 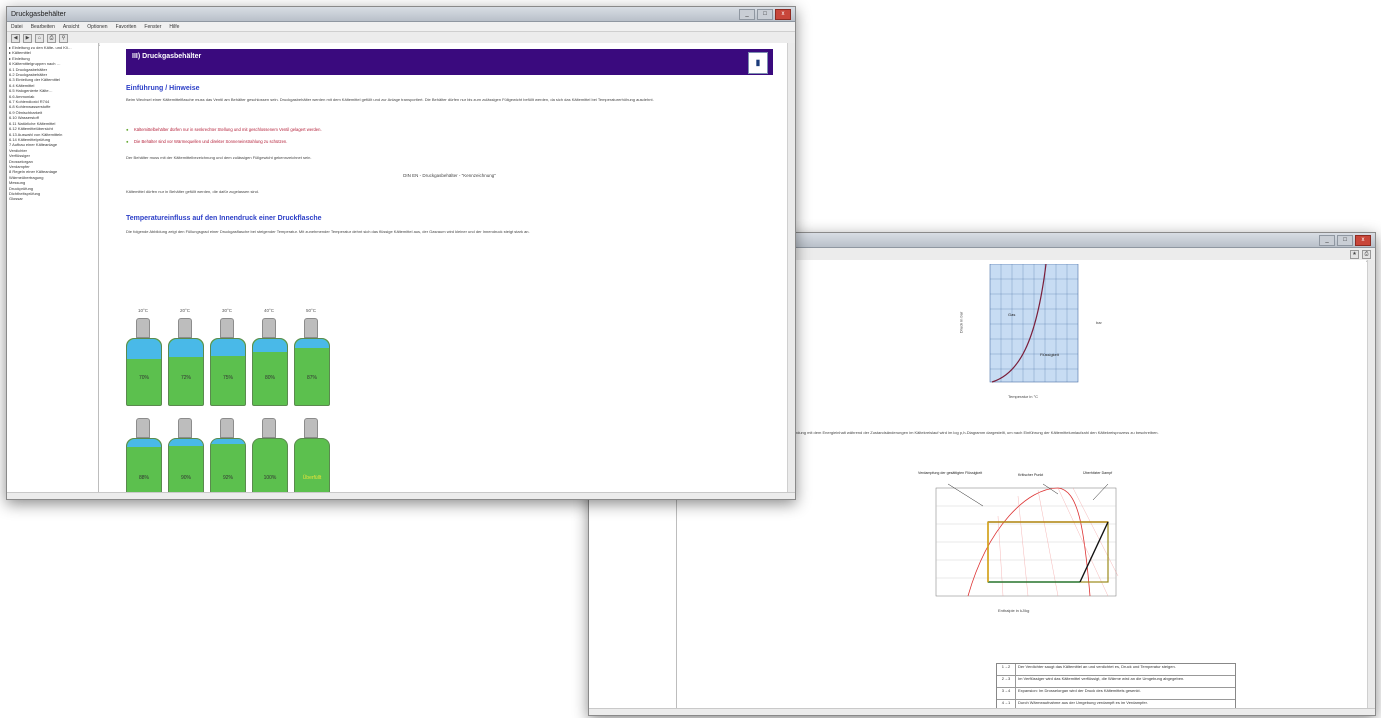 I want to click on window-title: Druckgasbehälter, so click(x=38, y=14).